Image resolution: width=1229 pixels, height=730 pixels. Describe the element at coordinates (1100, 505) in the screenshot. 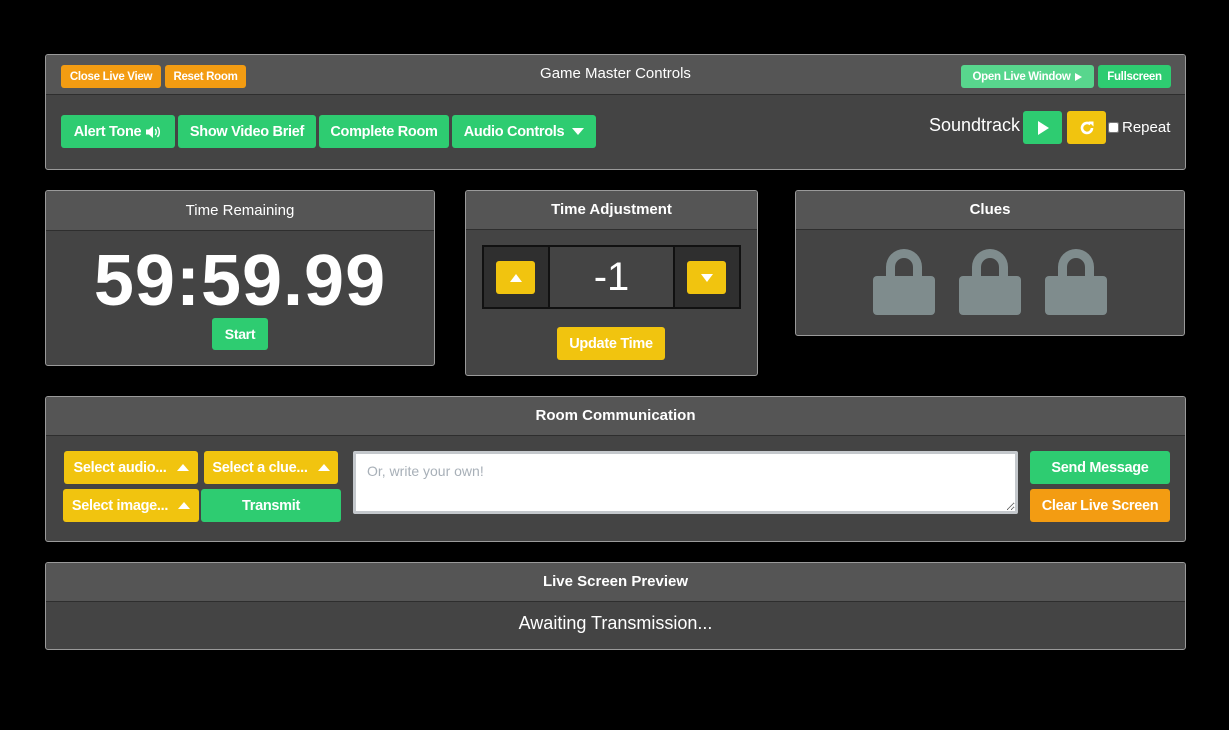

I see `clear-live-screen-button: Clear Live Screen` at that location.